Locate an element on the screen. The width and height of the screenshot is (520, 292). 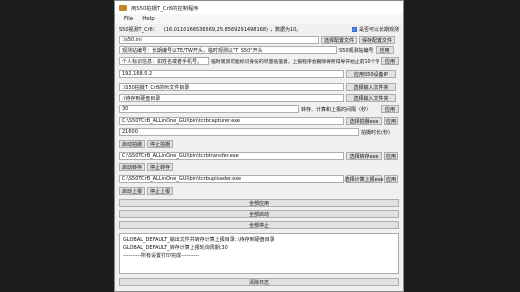
interval-row: 30 转存、计算和上报的间隔（秒） 应用 is located at coordinates (259, 109).